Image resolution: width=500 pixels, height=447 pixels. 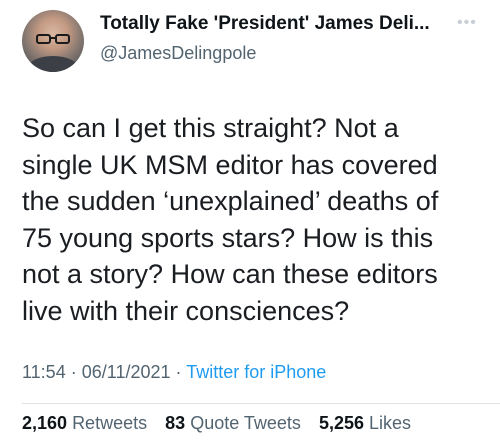 I want to click on tweet-meta: 11:54 · 06/11/2021 · Twitter for iPhone, so click(x=174, y=372).